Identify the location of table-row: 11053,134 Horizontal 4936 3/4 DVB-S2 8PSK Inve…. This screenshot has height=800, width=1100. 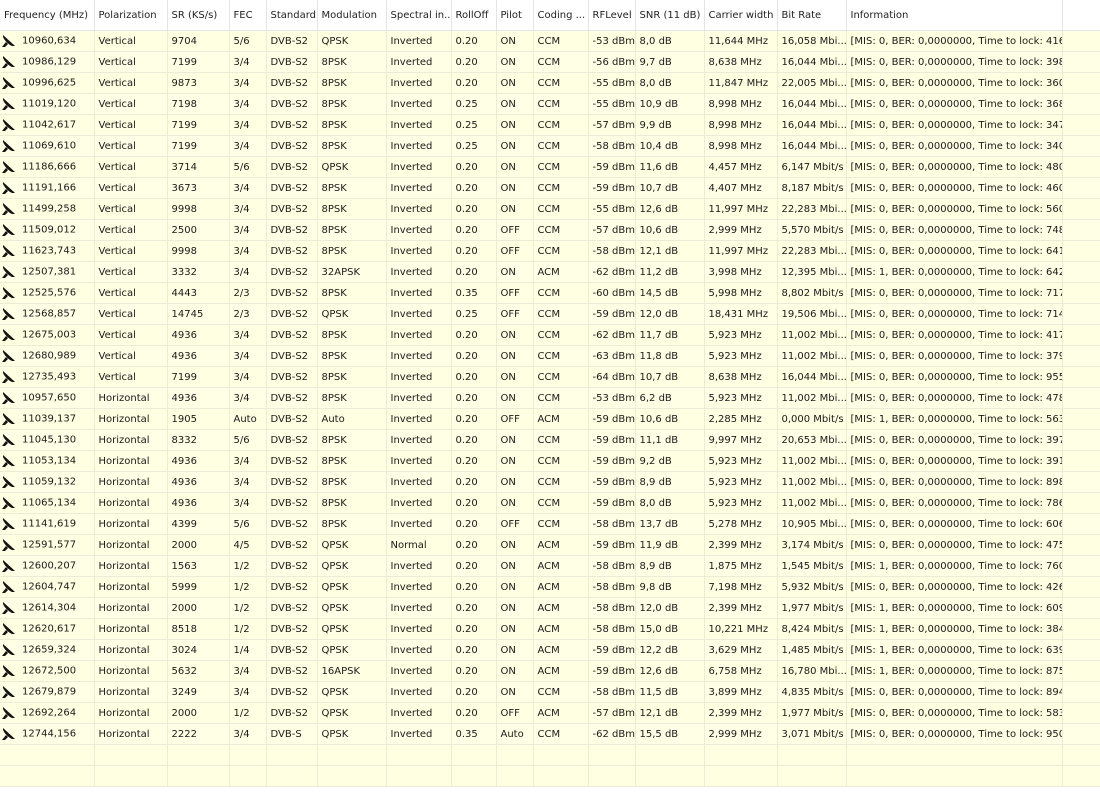
(550, 461).